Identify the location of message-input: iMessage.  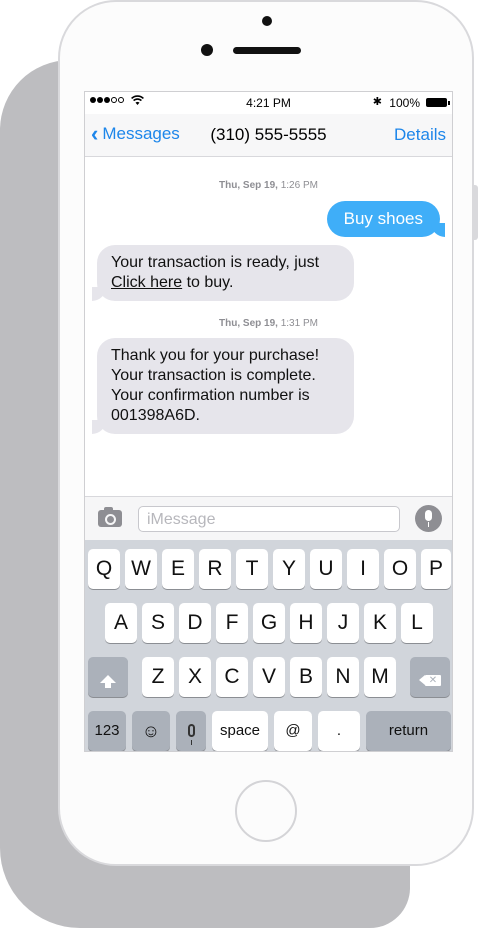
(269, 519).